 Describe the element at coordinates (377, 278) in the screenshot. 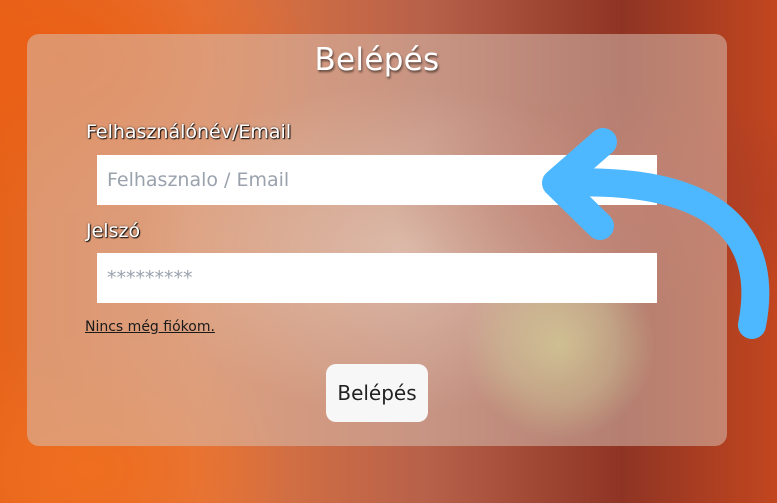

I see `password-input` at that location.